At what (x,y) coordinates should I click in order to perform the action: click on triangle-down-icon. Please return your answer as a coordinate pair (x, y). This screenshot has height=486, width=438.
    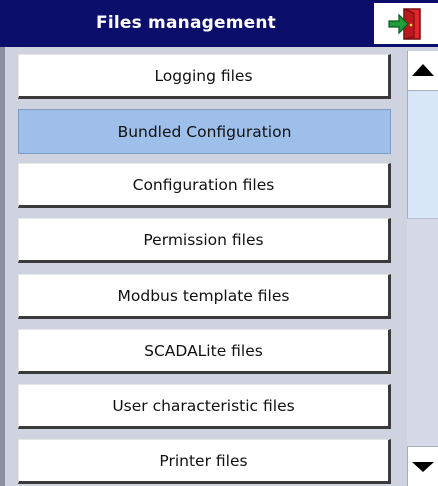
    Looking at the image, I should click on (423, 467).